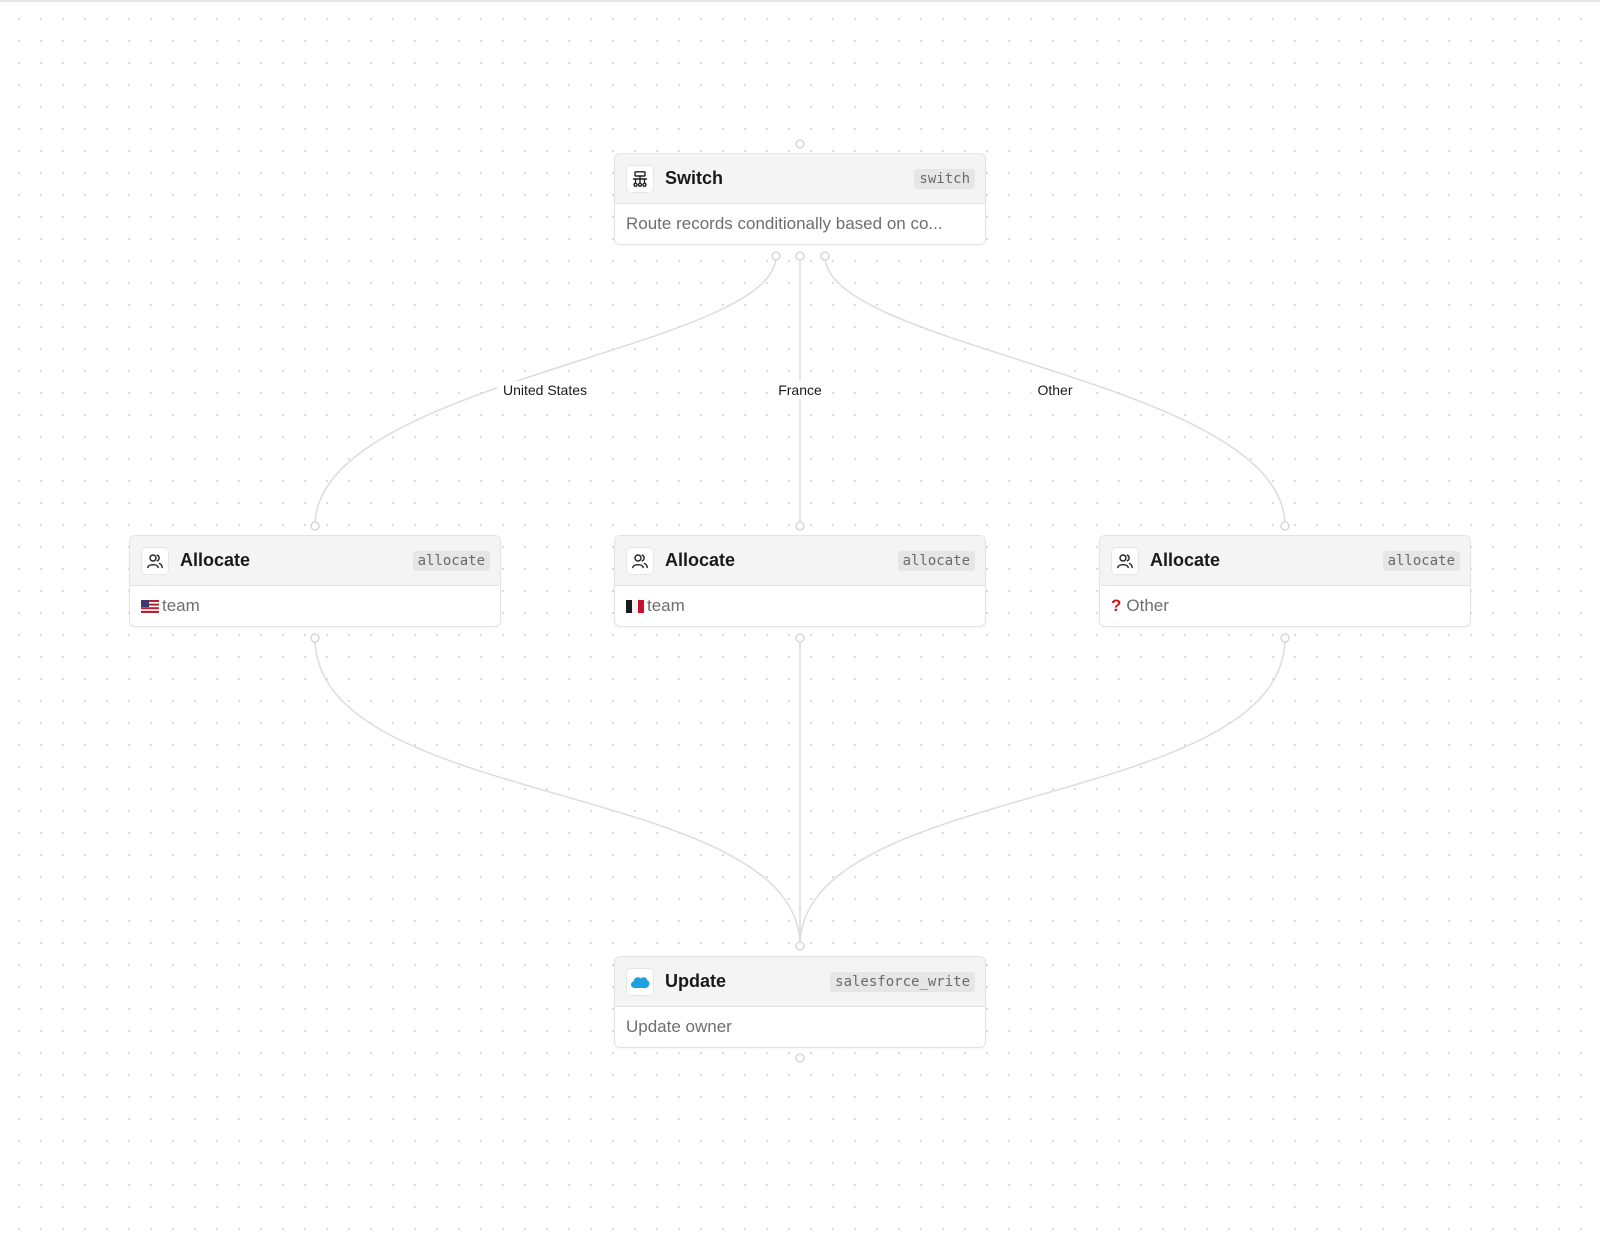  I want to click on update-node-description: Update owner, so click(679, 1026).